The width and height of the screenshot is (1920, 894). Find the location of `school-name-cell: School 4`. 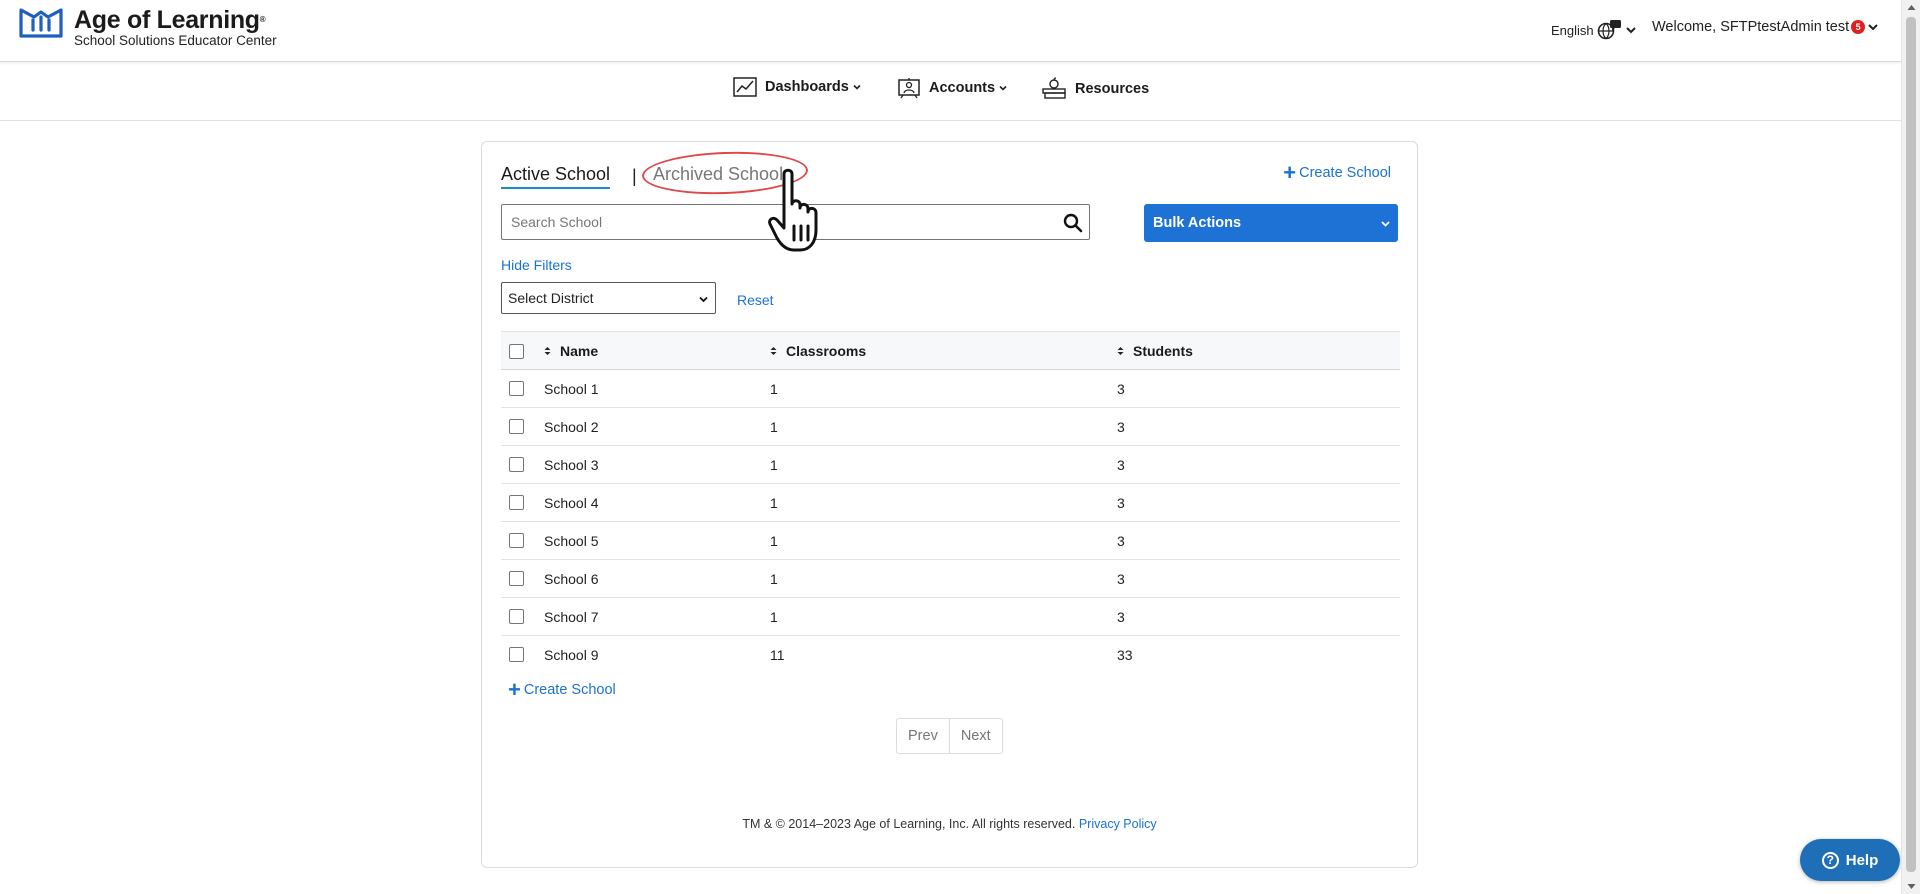

school-name-cell: School 4 is located at coordinates (571, 503).